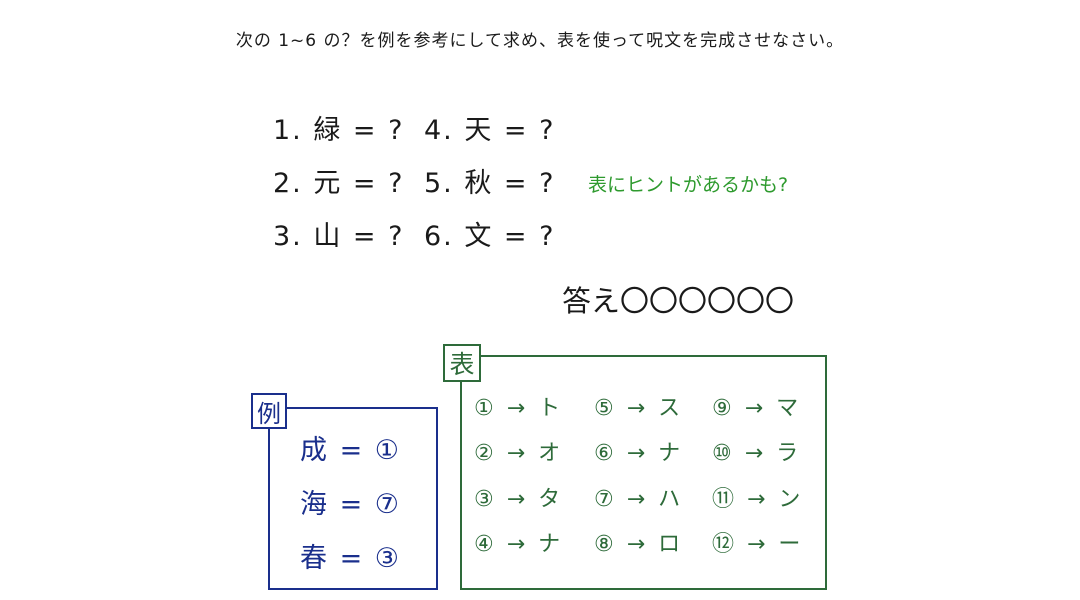 This screenshot has height=600, width=1080. What do you see at coordinates (639, 408) in the screenshot?
I see `table-cell: ⑤ → ス` at bounding box center [639, 408].